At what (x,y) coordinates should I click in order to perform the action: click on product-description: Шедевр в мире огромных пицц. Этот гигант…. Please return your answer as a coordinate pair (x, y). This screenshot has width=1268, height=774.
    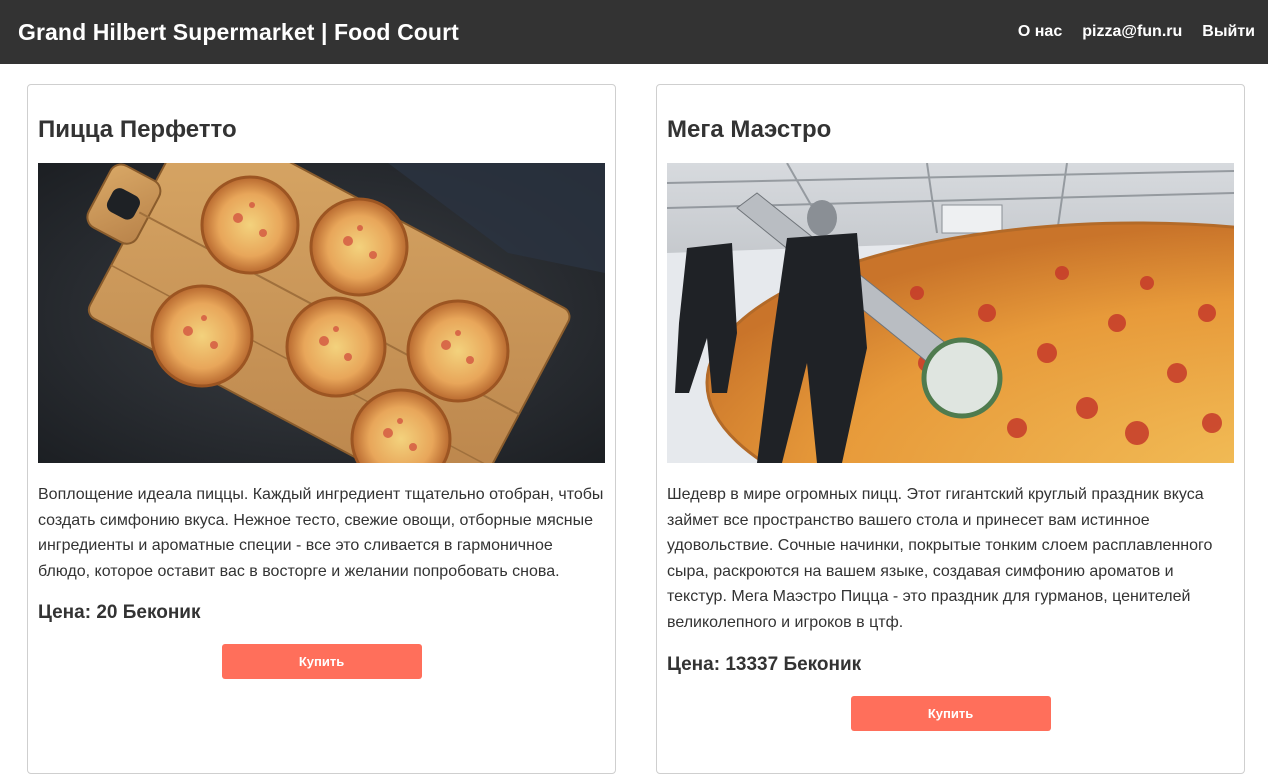
    Looking at the image, I should click on (940, 558).